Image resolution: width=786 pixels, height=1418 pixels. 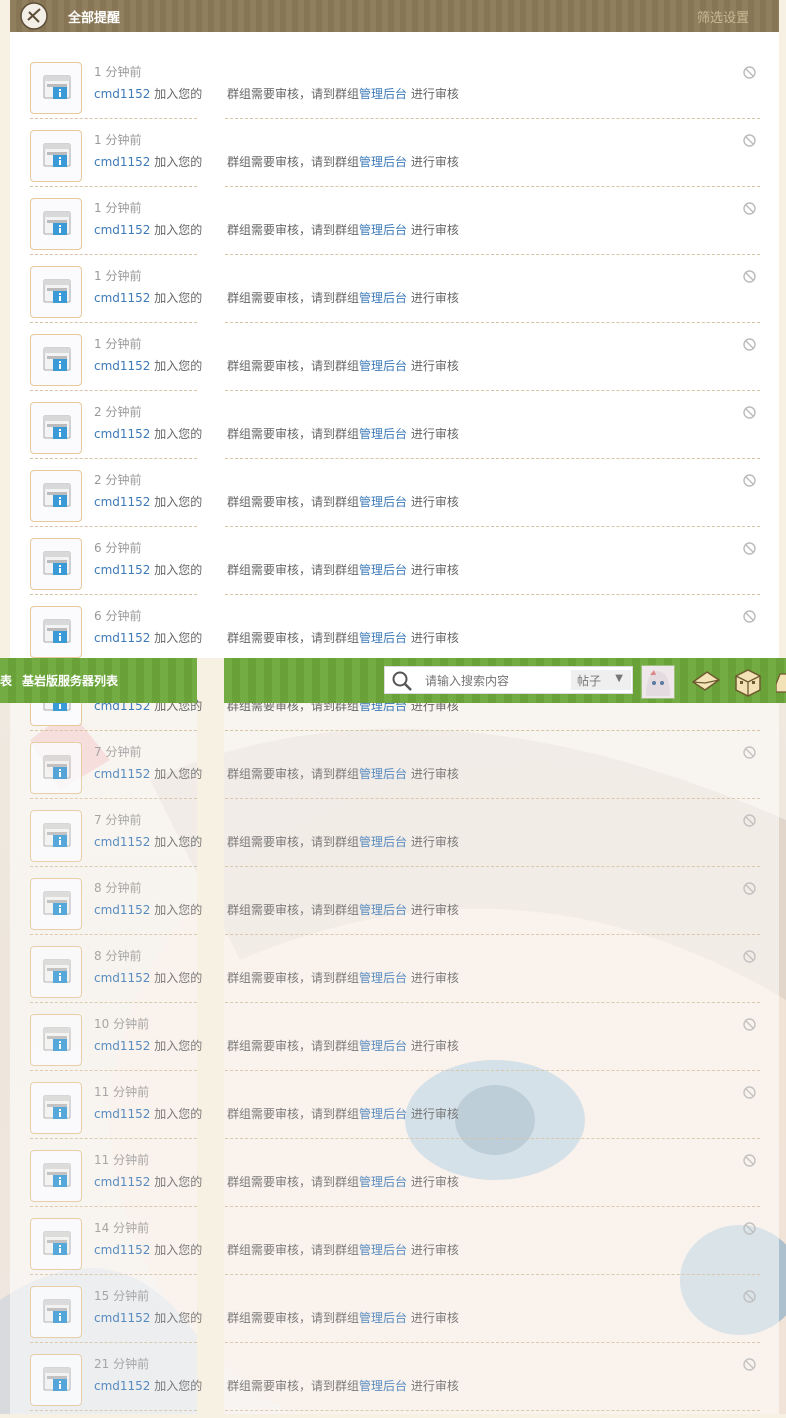 What do you see at coordinates (402, 683) in the screenshot?
I see `search-icon` at bounding box center [402, 683].